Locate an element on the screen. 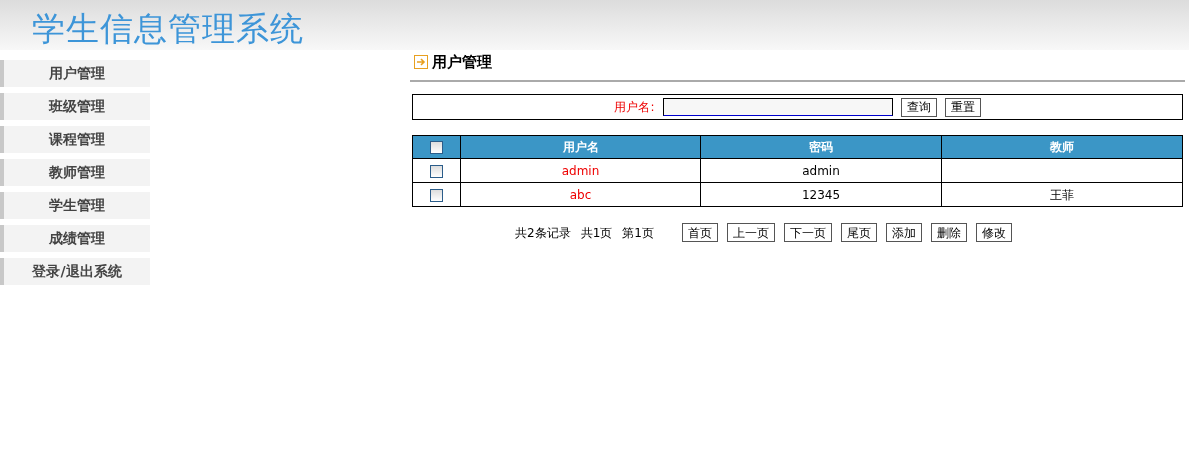 Image resolution: width=1189 pixels, height=460 pixels. arrow-icon is located at coordinates (421, 62).